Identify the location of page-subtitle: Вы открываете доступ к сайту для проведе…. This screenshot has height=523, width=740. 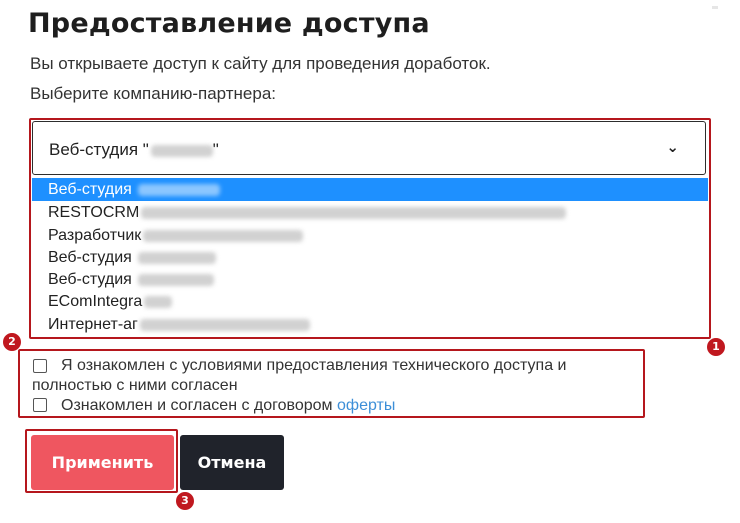
(260, 63).